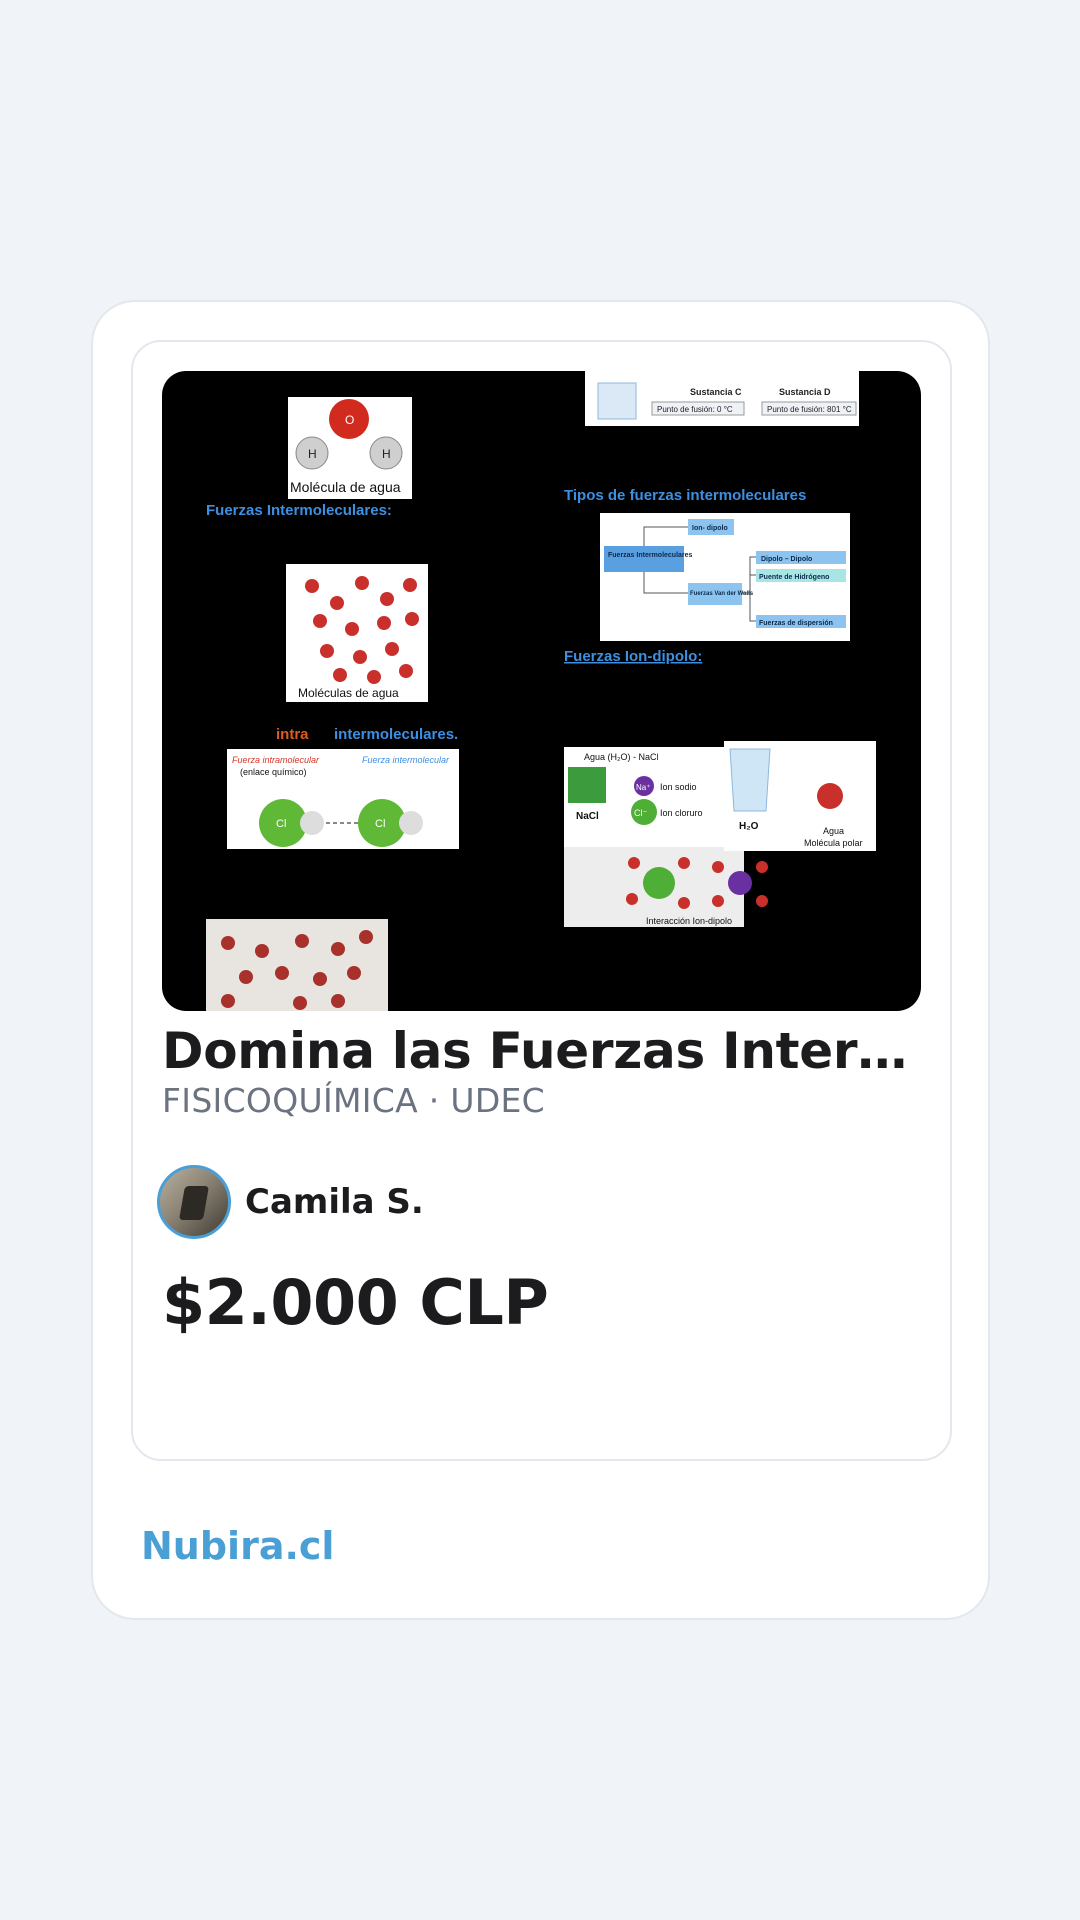 This screenshot has width=1080, height=1920. What do you see at coordinates (650, 555) in the screenshot?
I see `fuerzas-box-label: Fuerzas Intermoleculares` at bounding box center [650, 555].